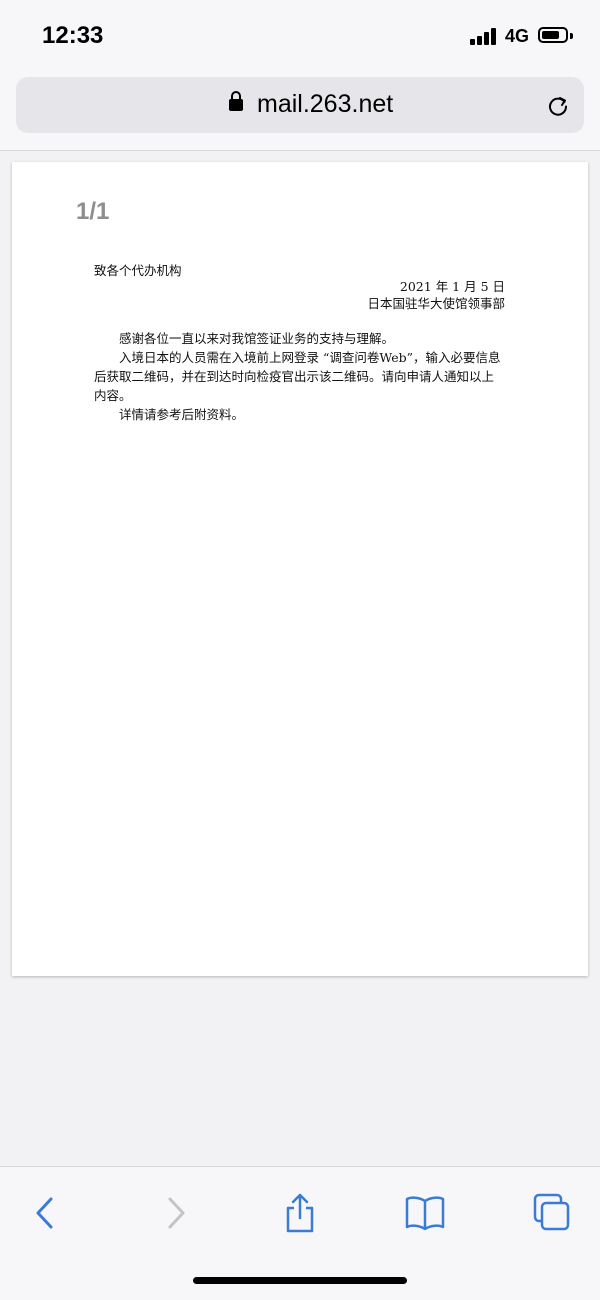 The image size is (600, 1300). I want to click on doc-addressee: 致各个代办机构, so click(138, 270).